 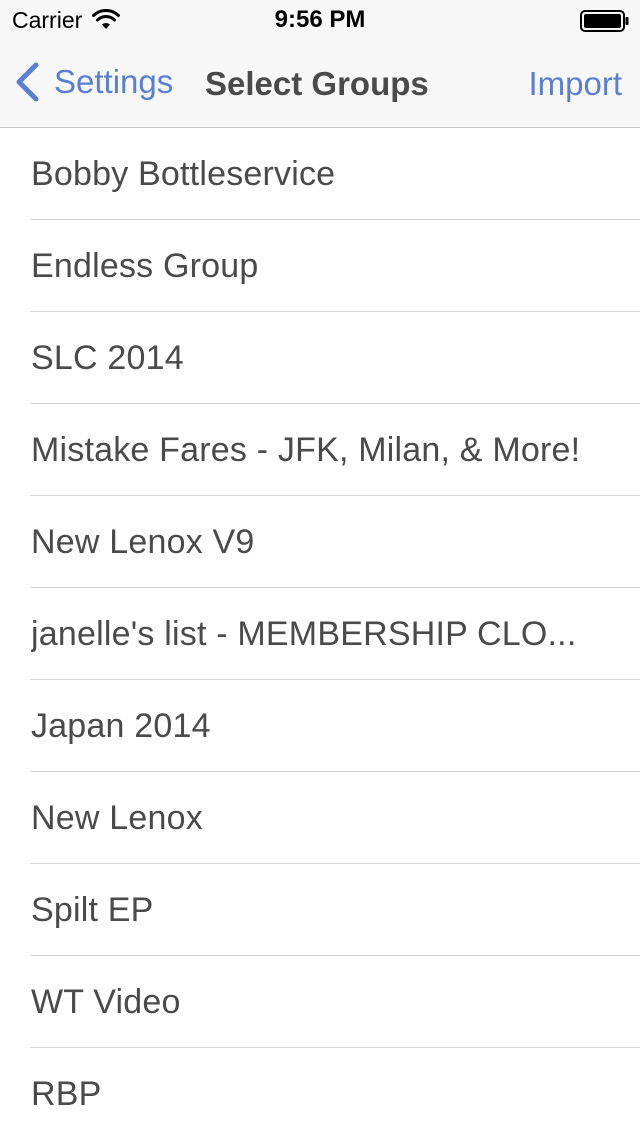 I want to click on group-label: Japan 2014, so click(x=121, y=725).